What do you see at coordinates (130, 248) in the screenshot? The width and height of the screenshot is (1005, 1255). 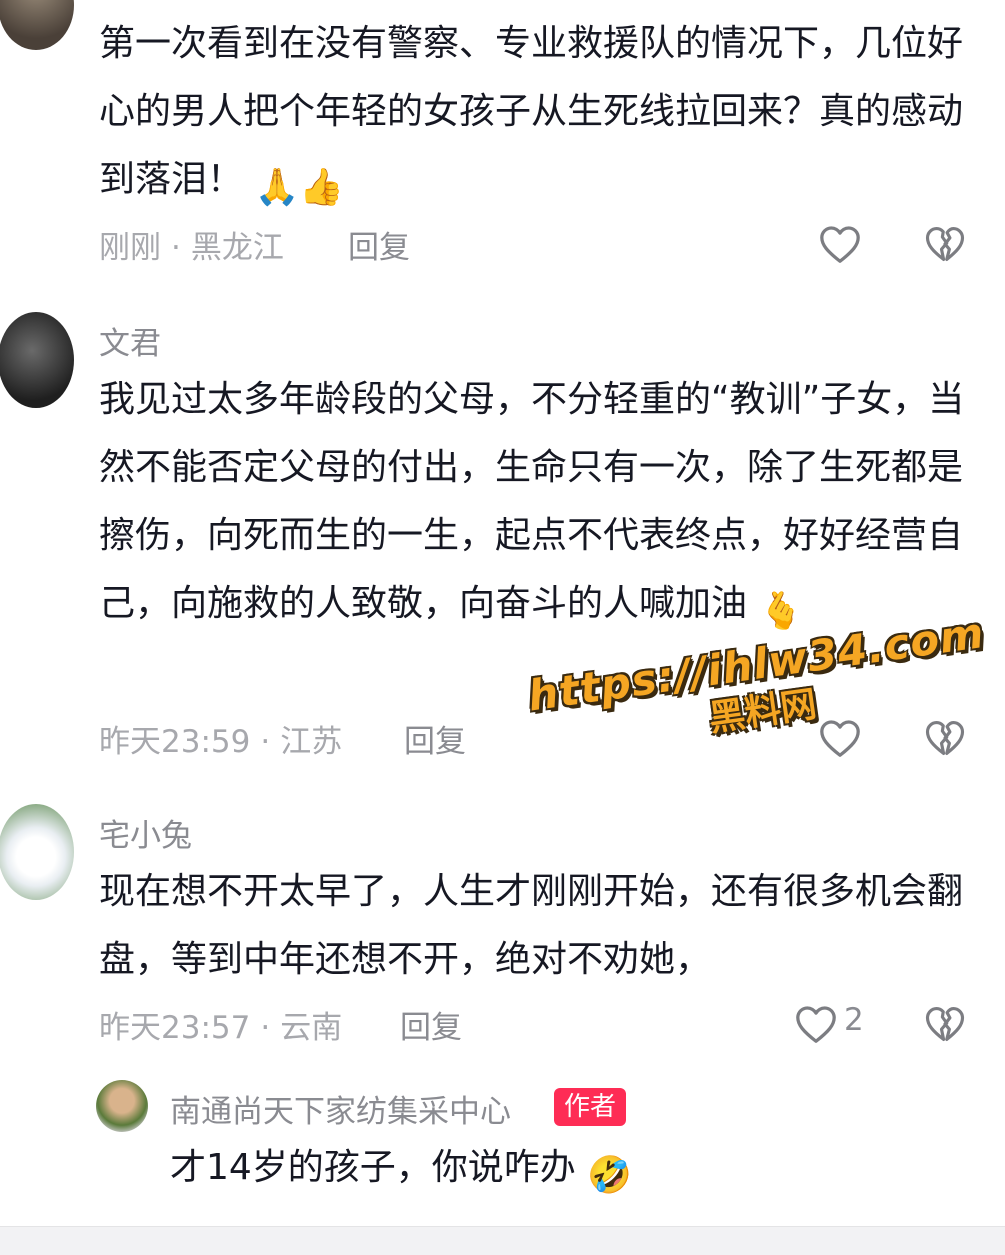 I see `comment-time: 刚刚` at bounding box center [130, 248].